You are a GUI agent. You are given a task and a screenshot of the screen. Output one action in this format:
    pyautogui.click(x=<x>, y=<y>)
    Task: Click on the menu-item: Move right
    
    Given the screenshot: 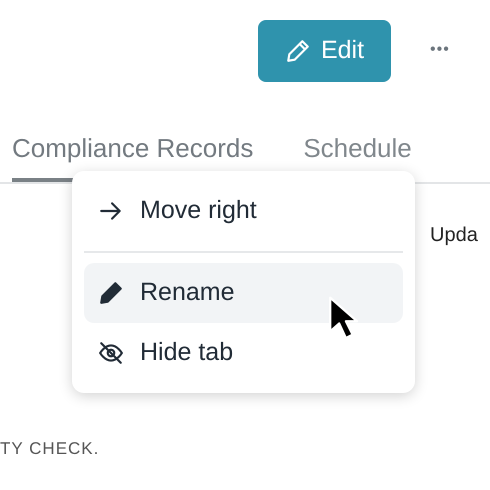 What is the action you would take?
    pyautogui.click(x=243, y=211)
    